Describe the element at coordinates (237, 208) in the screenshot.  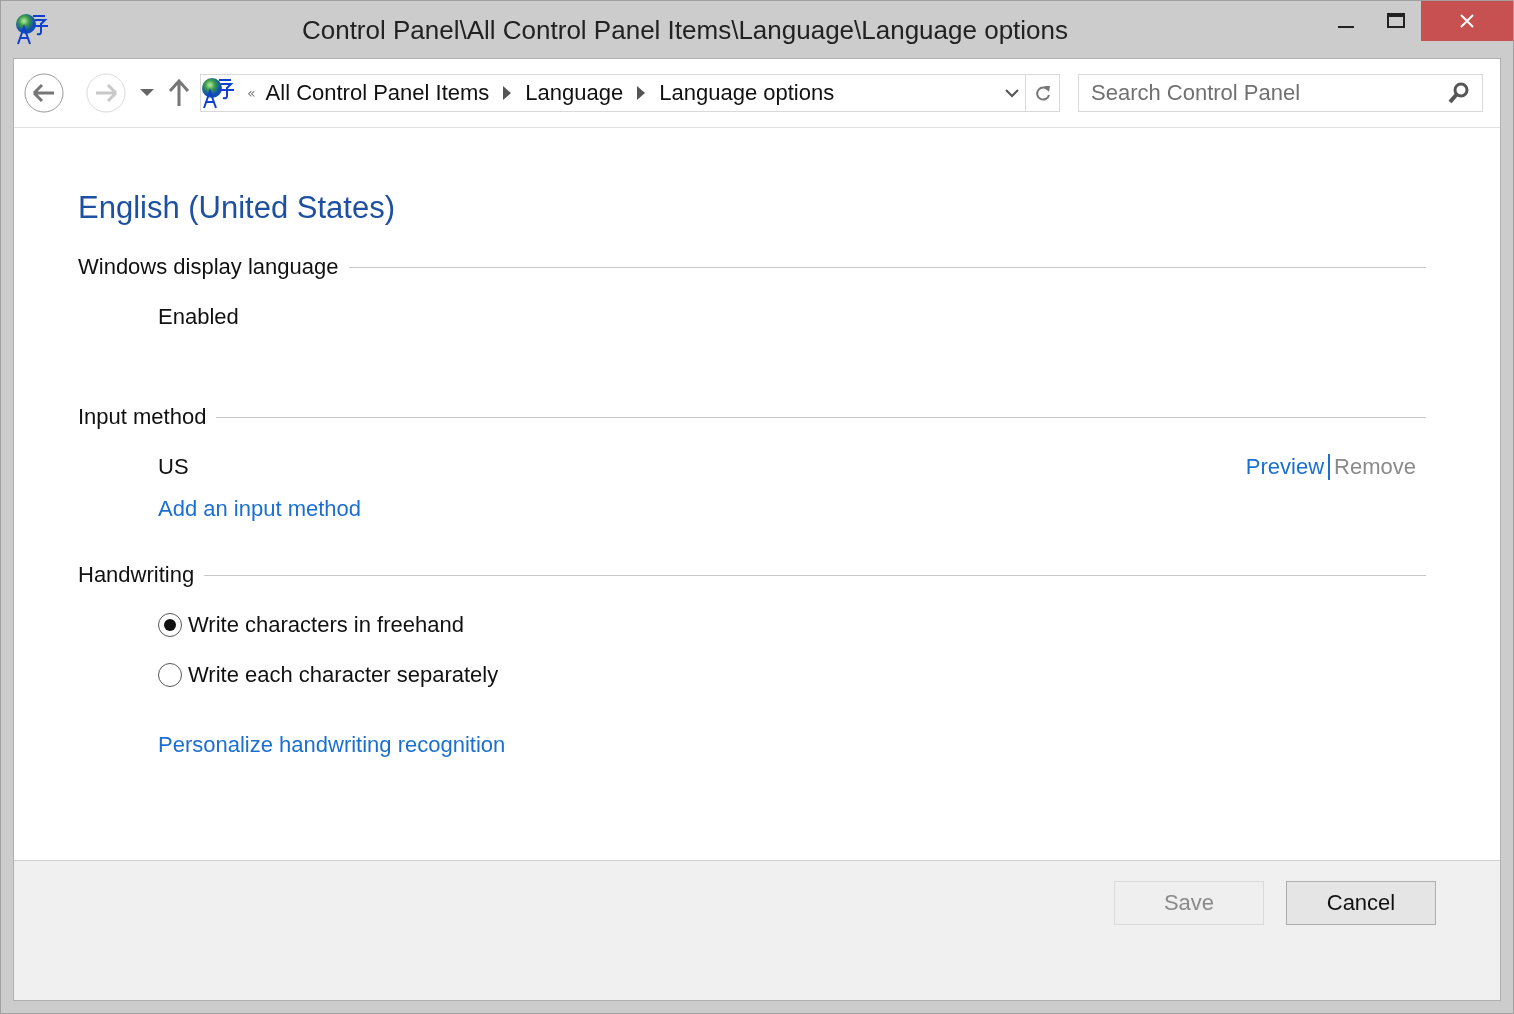
I see `language-title: English (United States)` at that location.